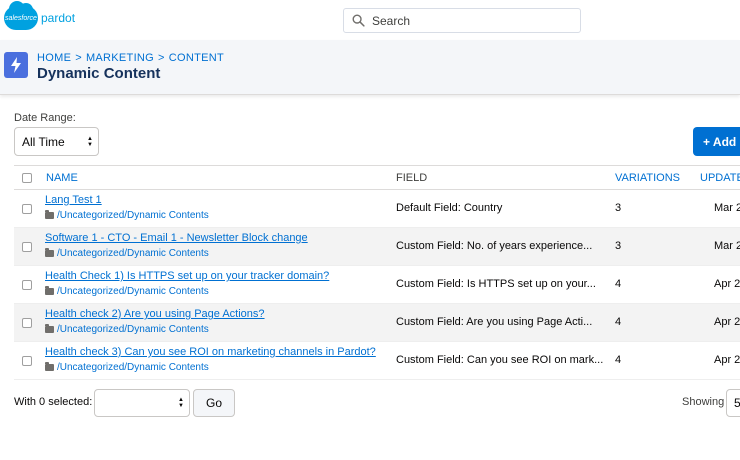 This screenshot has height=460, width=740. I want to click on breadcrumb: HOME > MARKETING > CONTENT, so click(130, 58).